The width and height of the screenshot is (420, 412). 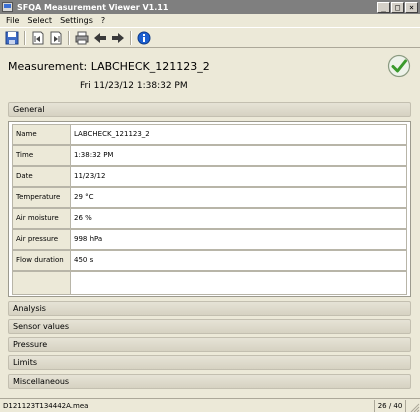 I want to click on maximize-button: □, so click(x=397, y=7).